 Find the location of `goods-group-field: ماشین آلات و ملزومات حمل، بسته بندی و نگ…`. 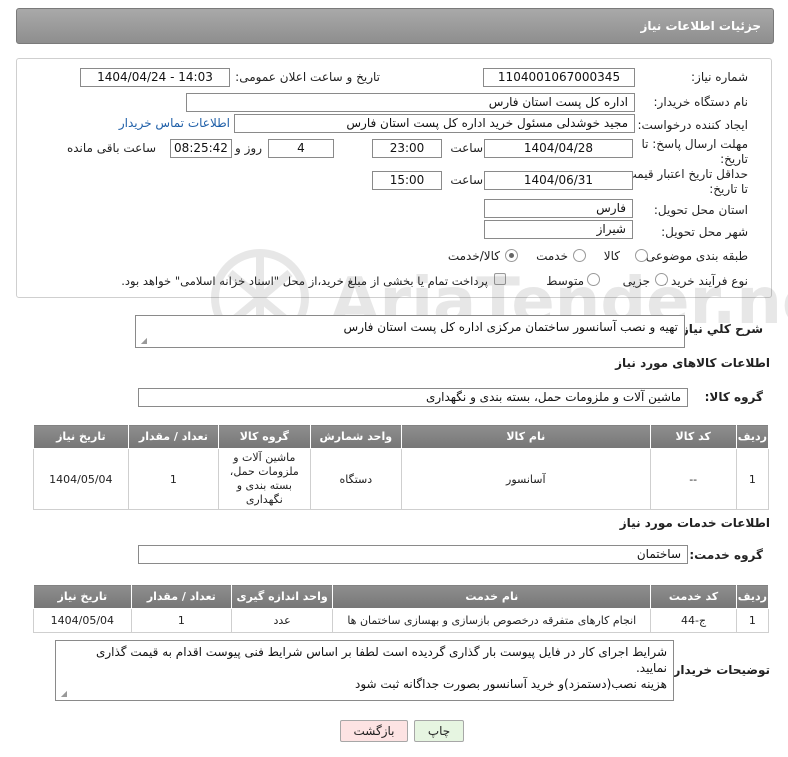

goods-group-field: ماشین آلات و ملزومات حمل، بسته بندی و نگ… is located at coordinates (413, 397).